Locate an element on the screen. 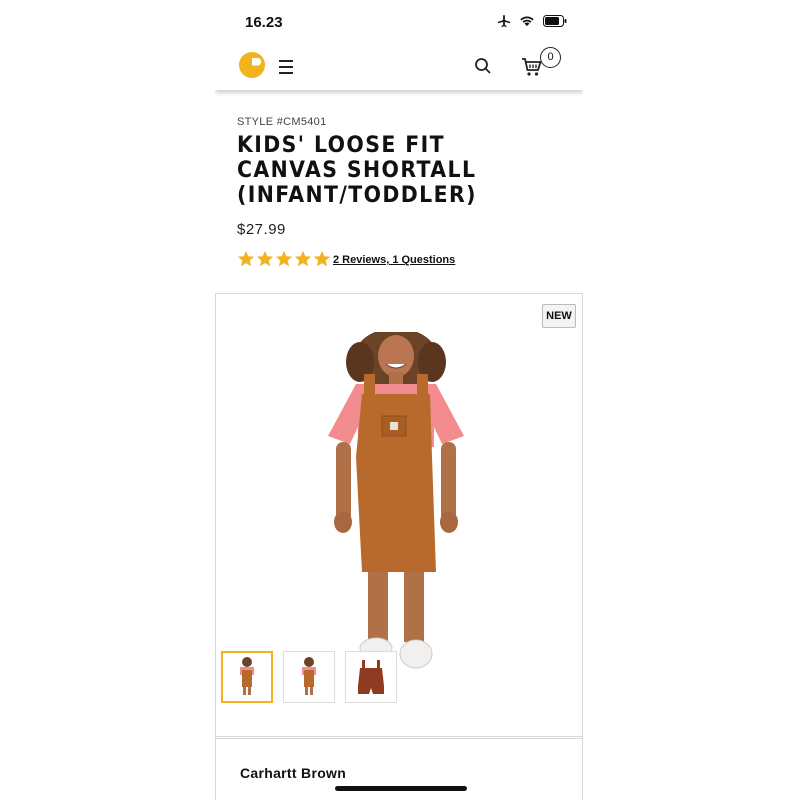 The image size is (800, 800). status-time: 16.23 is located at coordinates (264, 22).